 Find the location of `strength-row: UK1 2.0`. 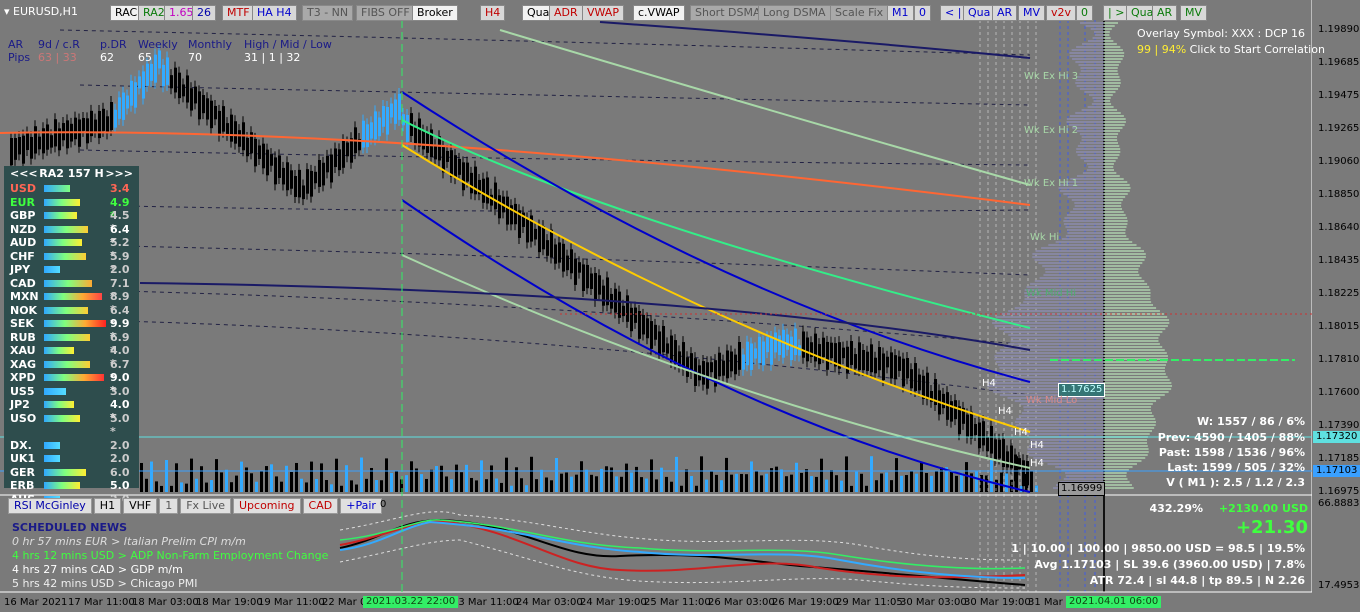

strength-row: UK1 2.0 is located at coordinates (71, 459).